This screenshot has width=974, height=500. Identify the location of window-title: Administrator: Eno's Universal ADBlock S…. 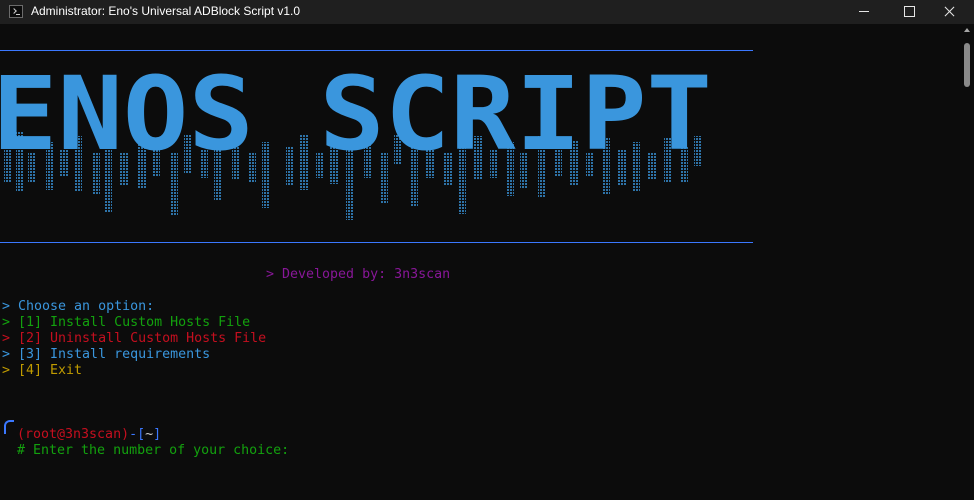
(166, 11).